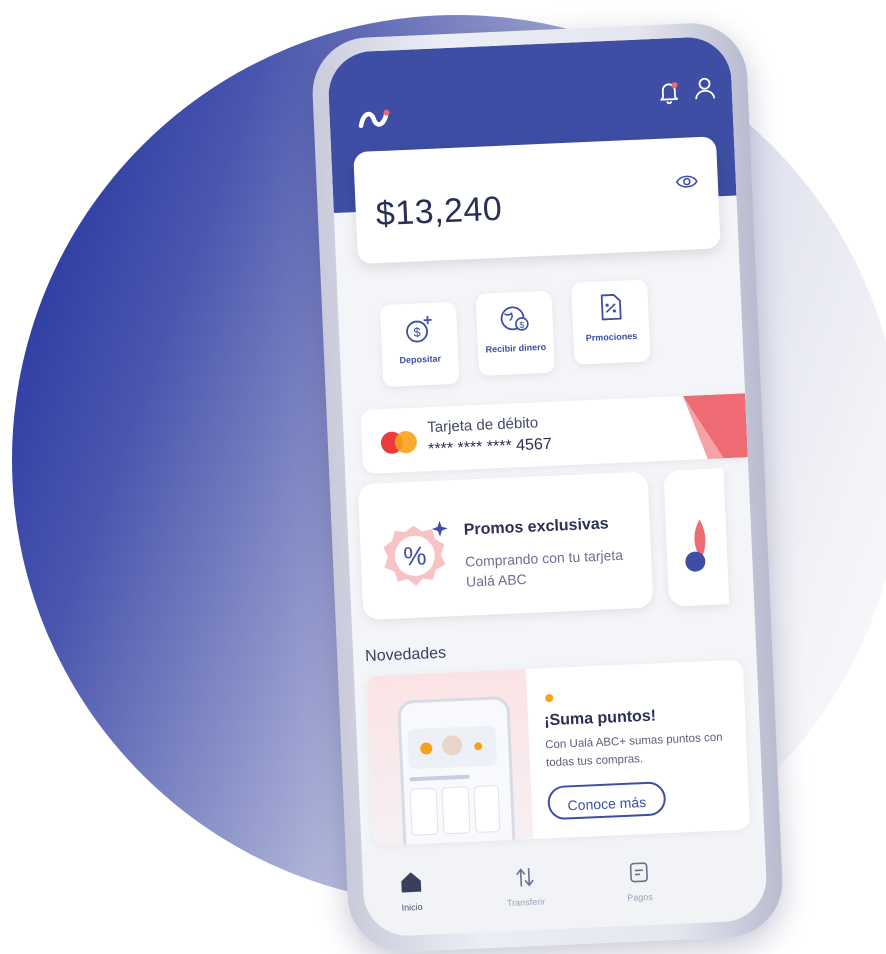 This screenshot has width=886, height=954. Describe the element at coordinates (715, 426) in the screenshot. I see `card-graphic` at that location.